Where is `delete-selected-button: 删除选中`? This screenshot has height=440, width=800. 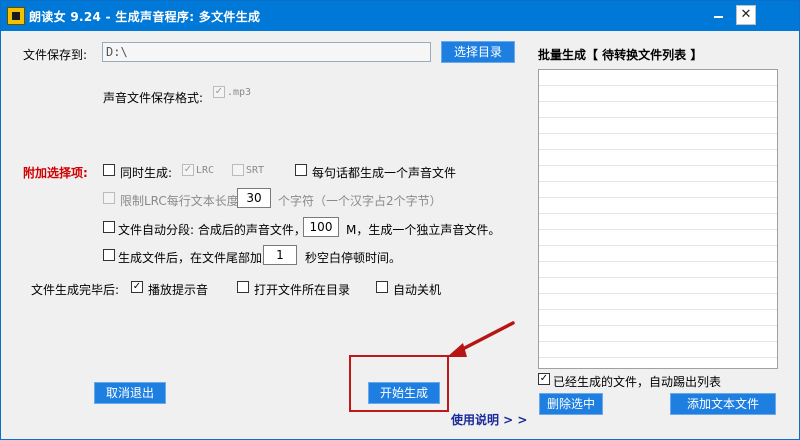
delete-selected-button: 删除选中 is located at coordinates (571, 404).